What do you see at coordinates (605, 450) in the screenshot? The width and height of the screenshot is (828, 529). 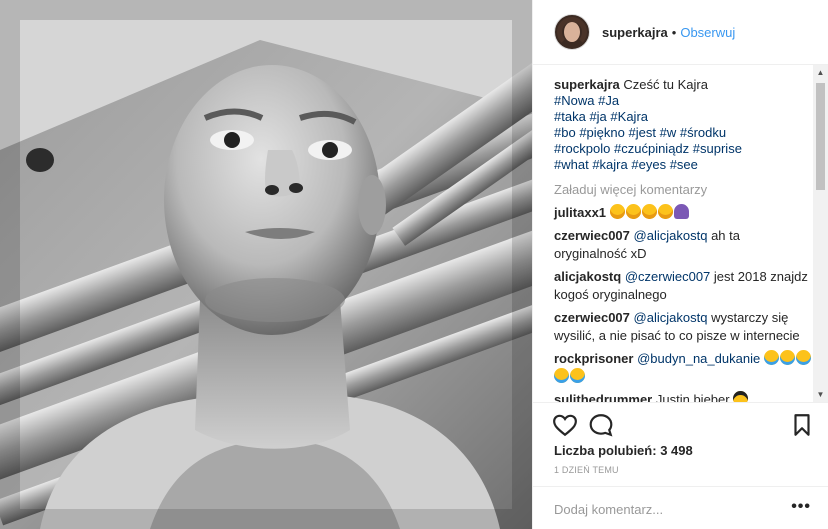 I see `likes-label: Liczba polubień:` at bounding box center [605, 450].